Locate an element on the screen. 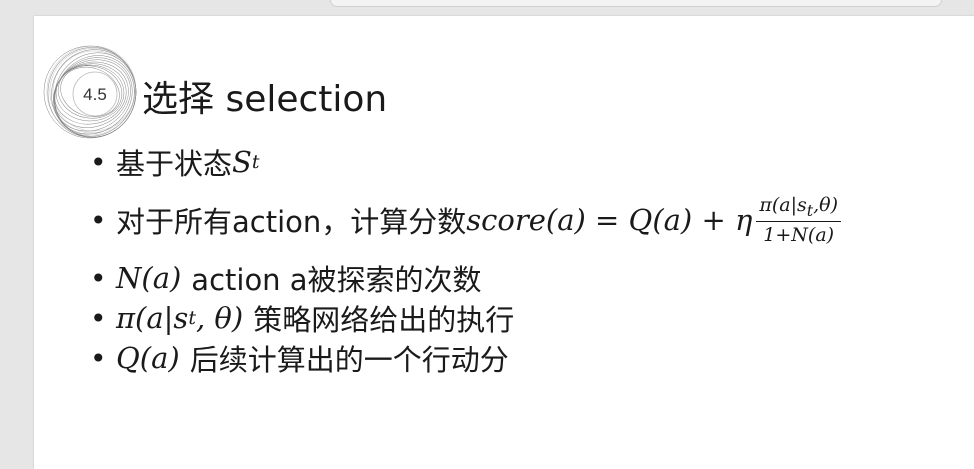 This screenshot has height=469, width=974. fraction-numerator: π(a|st,θ) is located at coordinates (799, 208).